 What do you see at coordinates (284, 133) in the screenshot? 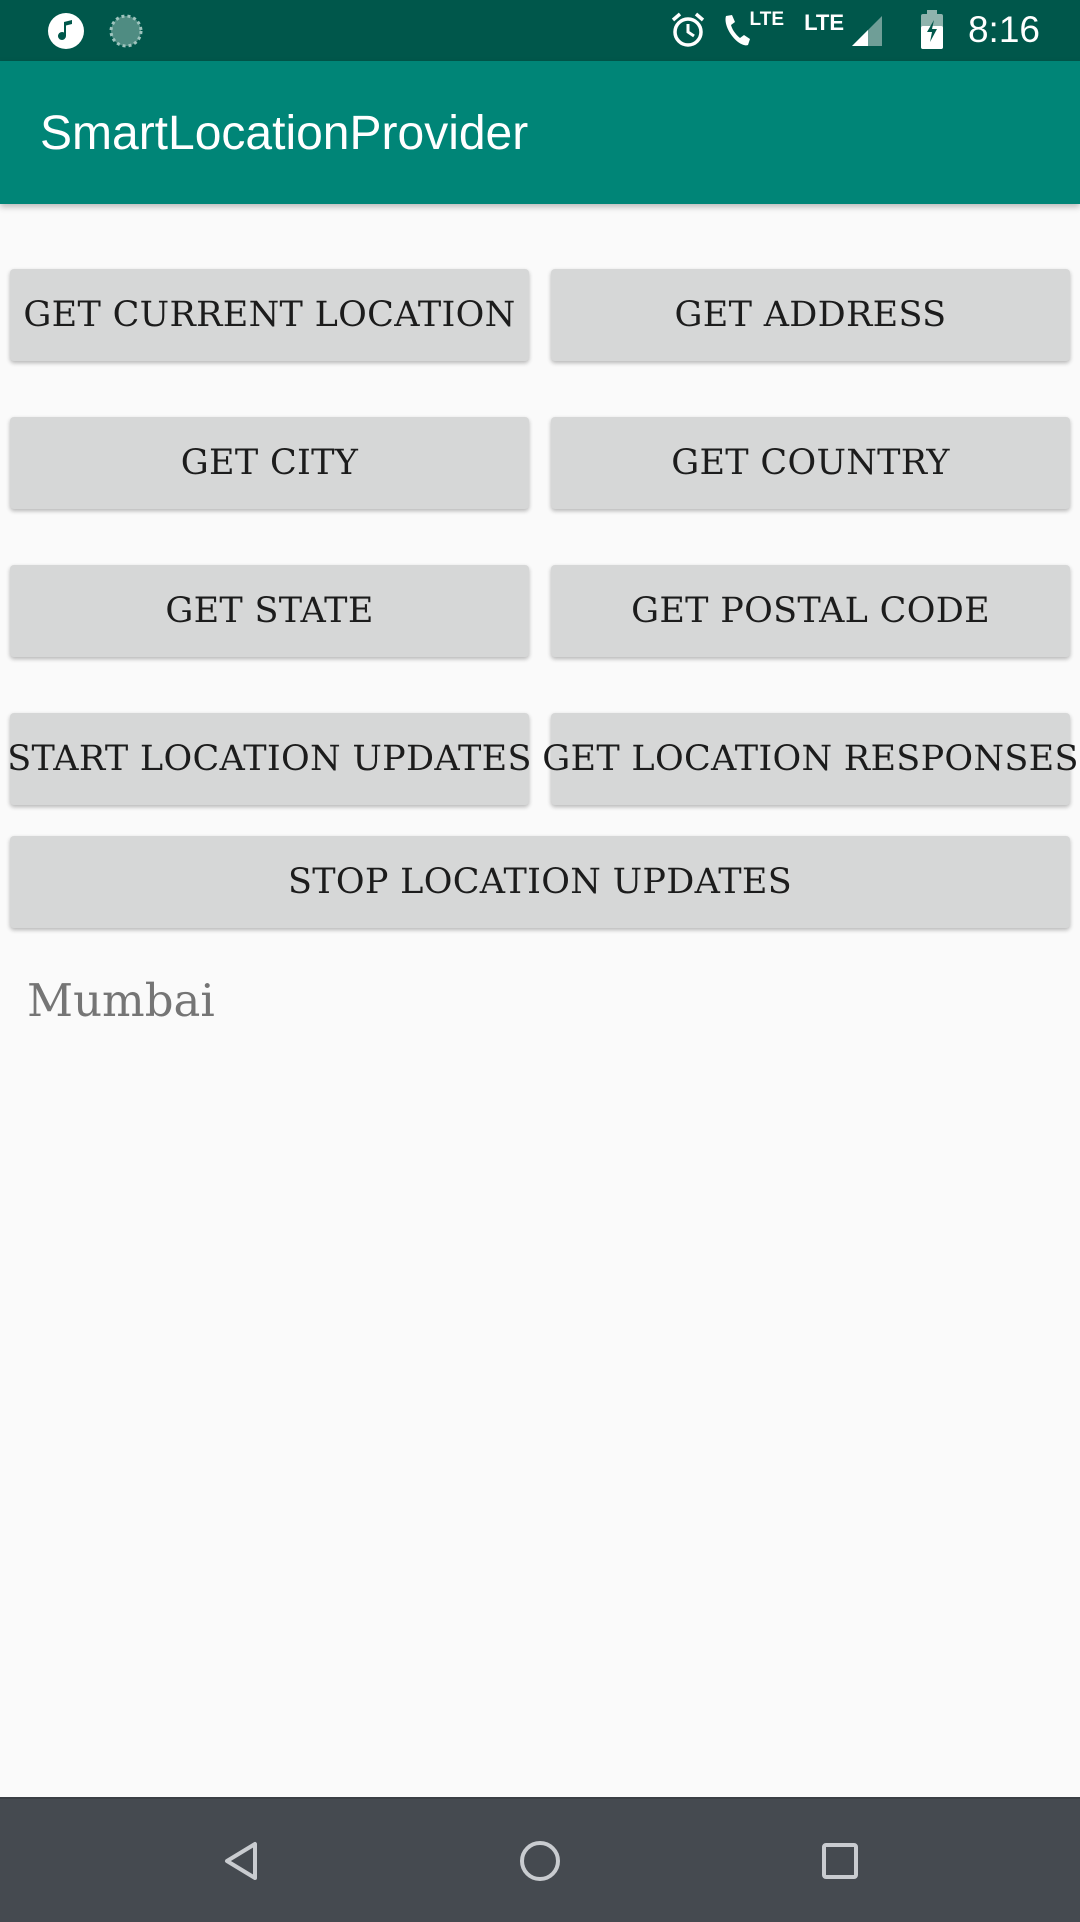
I see `app-title: SmartLocationProvider` at bounding box center [284, 133].